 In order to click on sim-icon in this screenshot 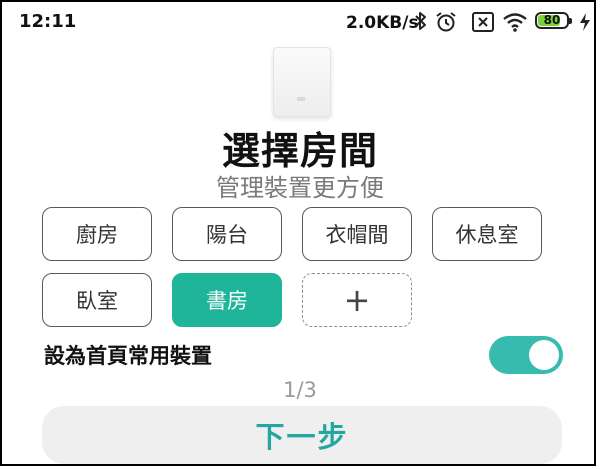, I will do `click(483, 22)`.